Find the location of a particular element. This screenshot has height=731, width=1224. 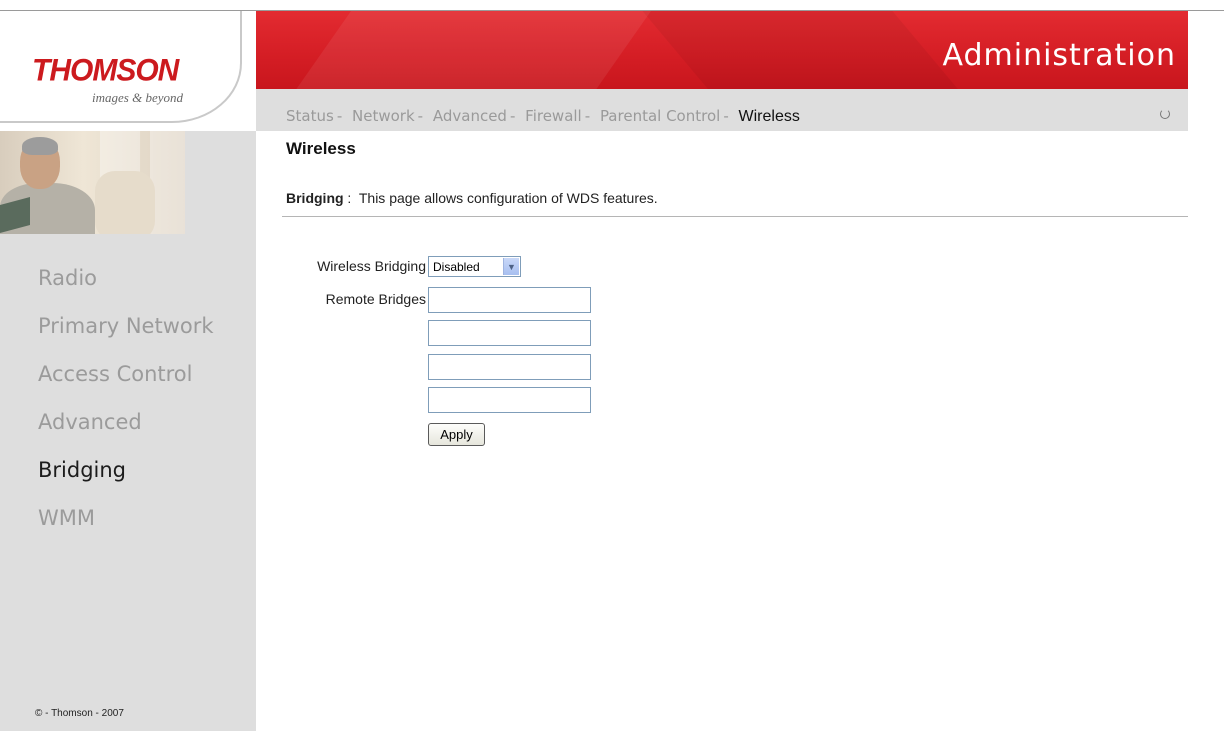

sidebar-item-bridging: Bridging is located at coordinates (126, 482).